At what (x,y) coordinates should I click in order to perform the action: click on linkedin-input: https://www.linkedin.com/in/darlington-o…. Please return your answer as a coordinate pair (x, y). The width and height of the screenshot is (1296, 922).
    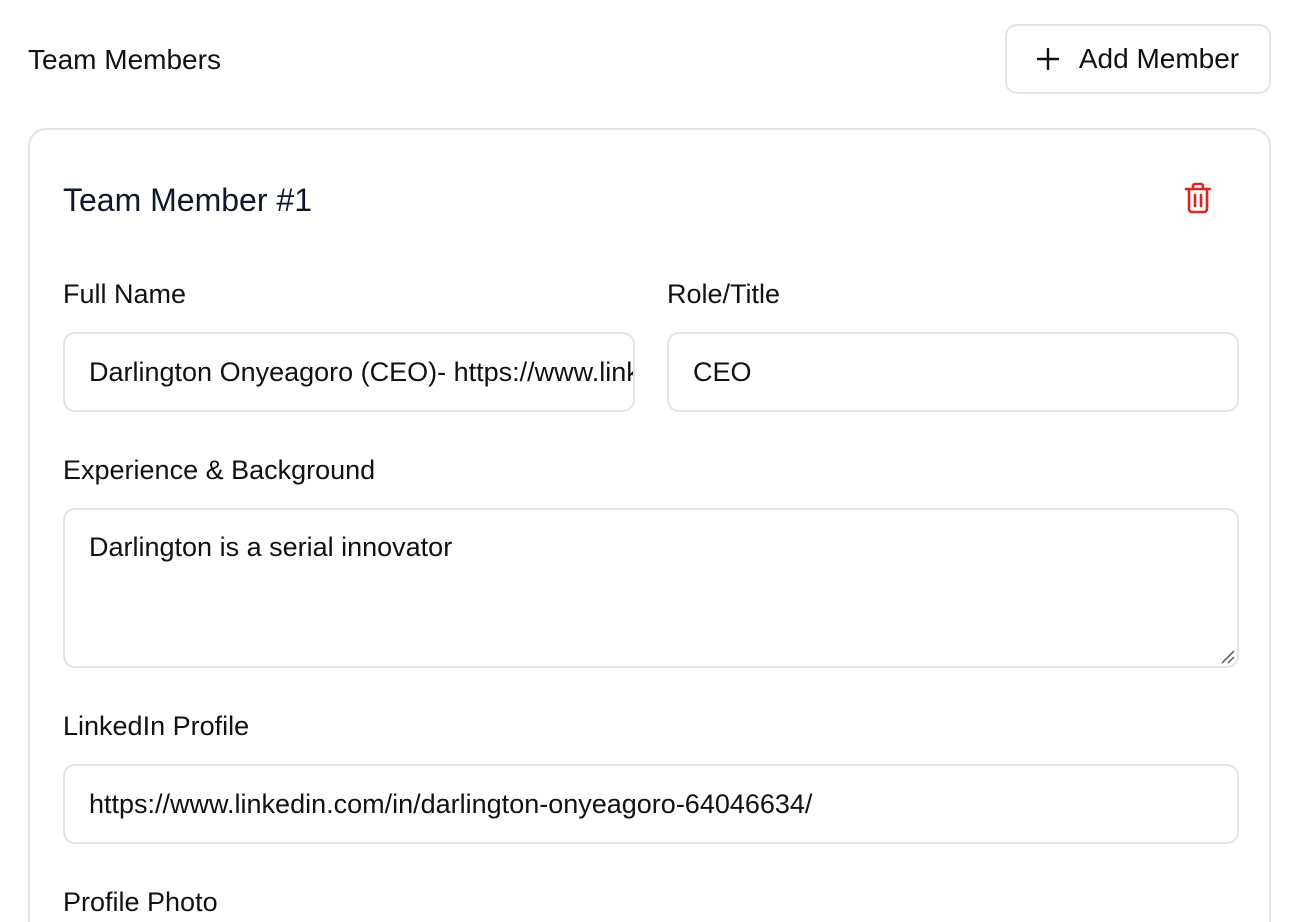
    Looking at the image, I should click on (651, 804).